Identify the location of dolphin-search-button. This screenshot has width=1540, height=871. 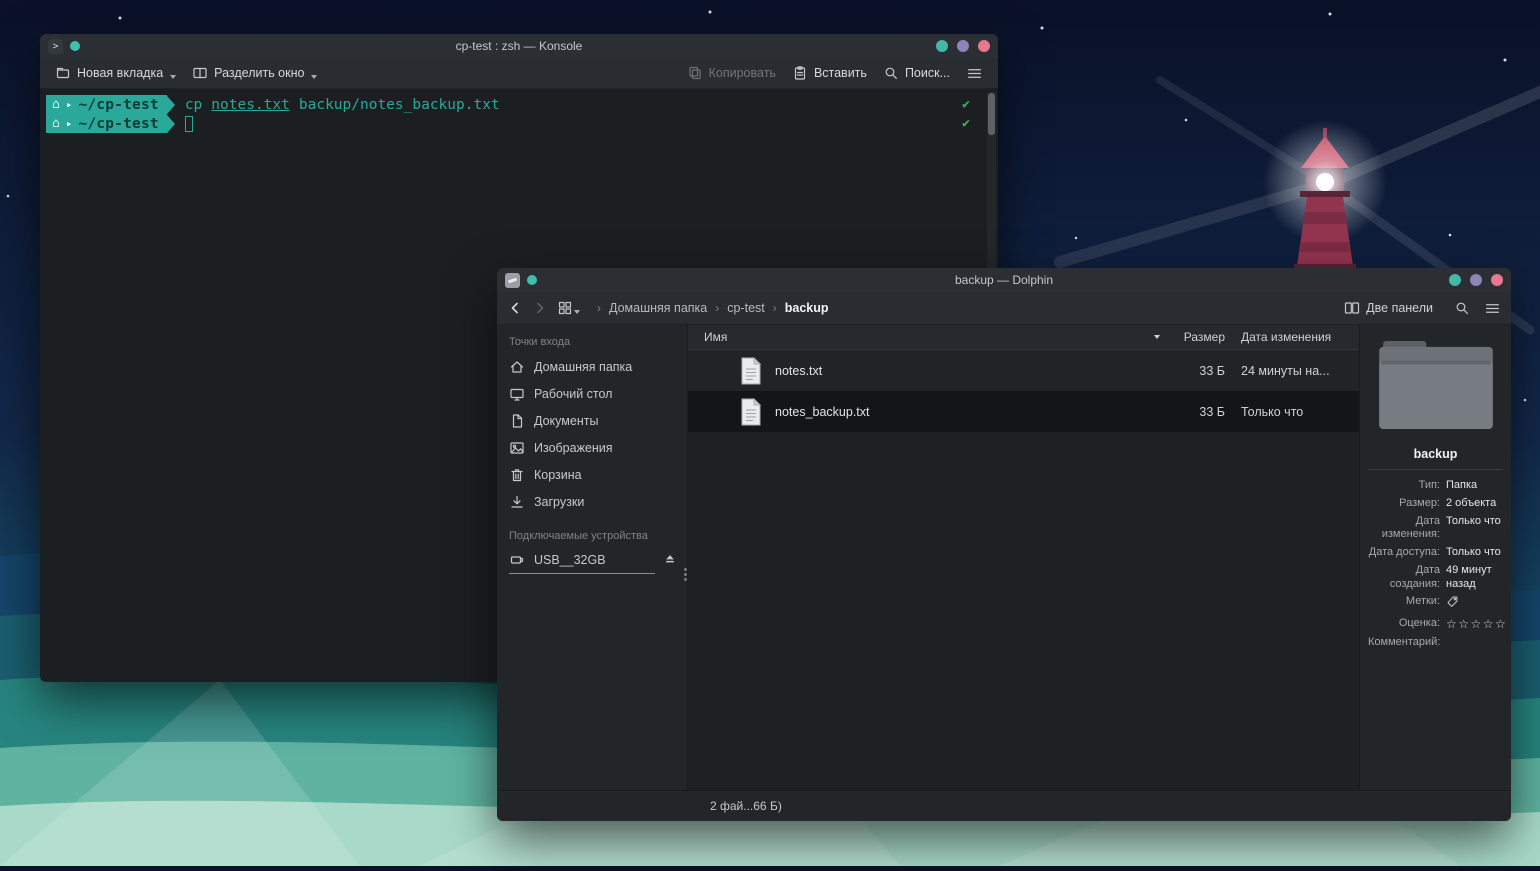
(1462, 308).